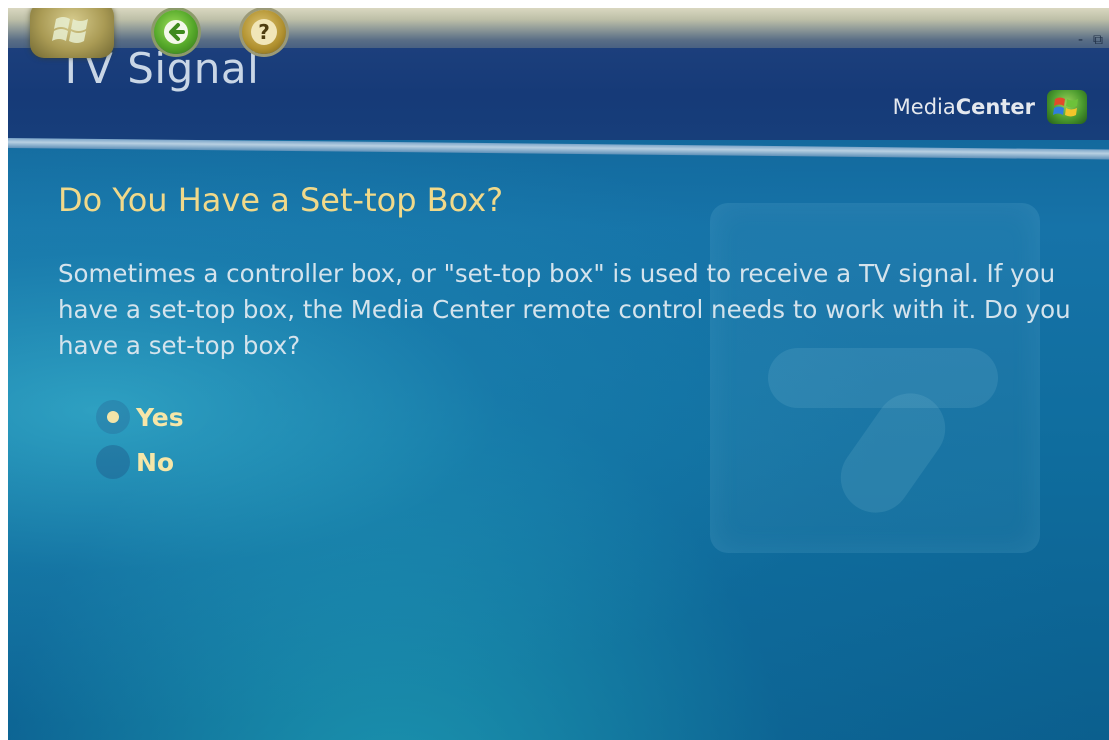  I want to click on start-button, so click(72, 33).